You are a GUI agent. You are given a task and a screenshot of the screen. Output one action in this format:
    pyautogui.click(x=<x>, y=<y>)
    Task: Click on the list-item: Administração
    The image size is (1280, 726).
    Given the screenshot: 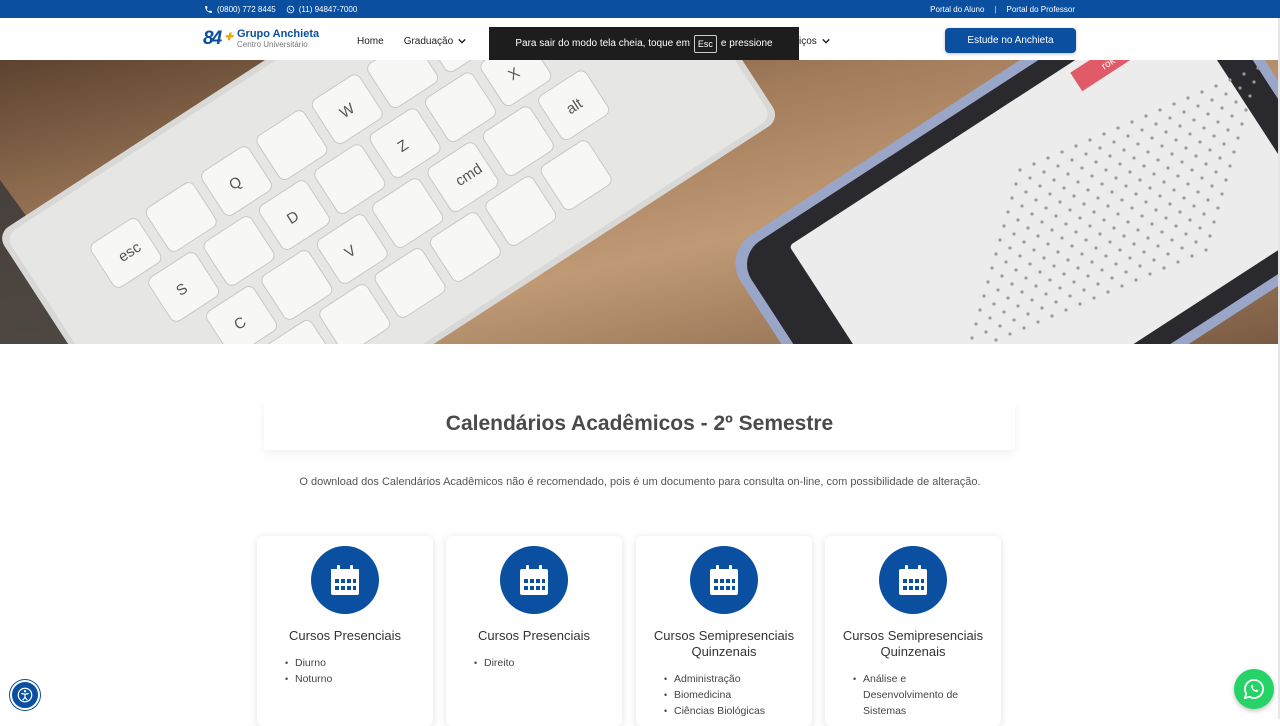 What is the action you would take?
    pyautogui.click(x=740, y=679)
    